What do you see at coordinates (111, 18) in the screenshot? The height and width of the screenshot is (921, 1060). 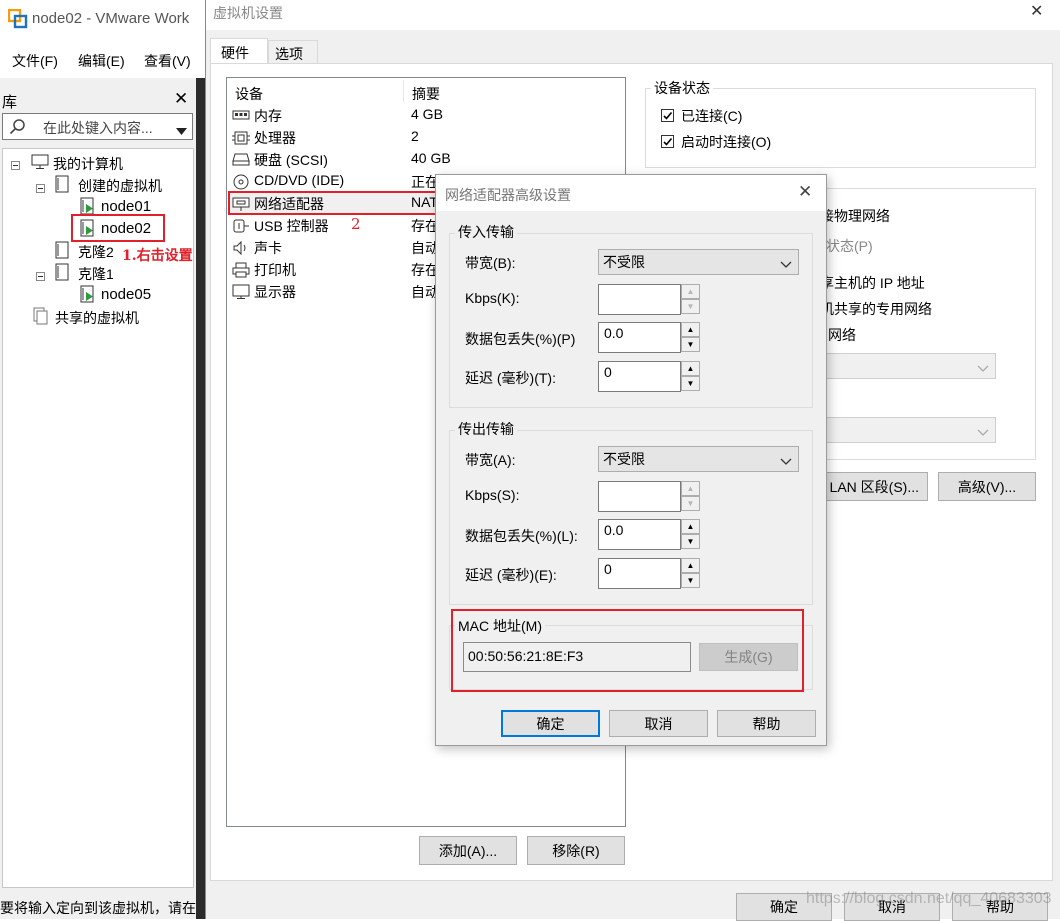 I see `window-title: node02 - VMware Work` at bounding box center [111, 18].